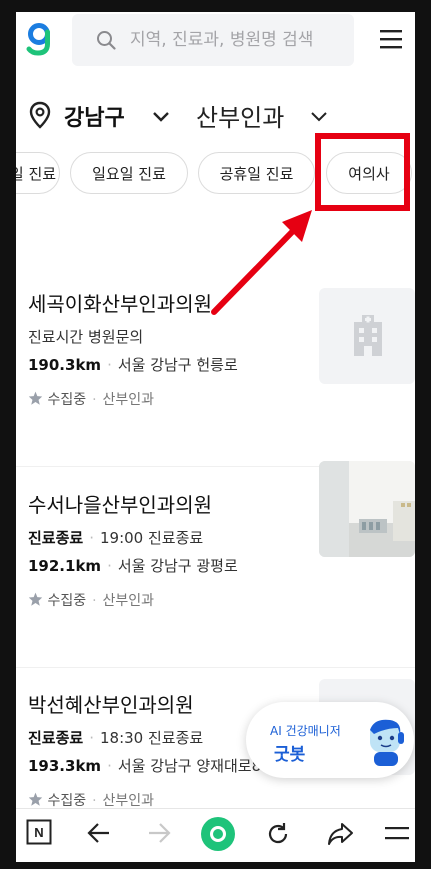 The width and height of the screenshot is (431, 869). Describe the element at coordinates (111, 703) in the screenshot. I see `hospital-name: 박선혜산부인과의원` at that location.